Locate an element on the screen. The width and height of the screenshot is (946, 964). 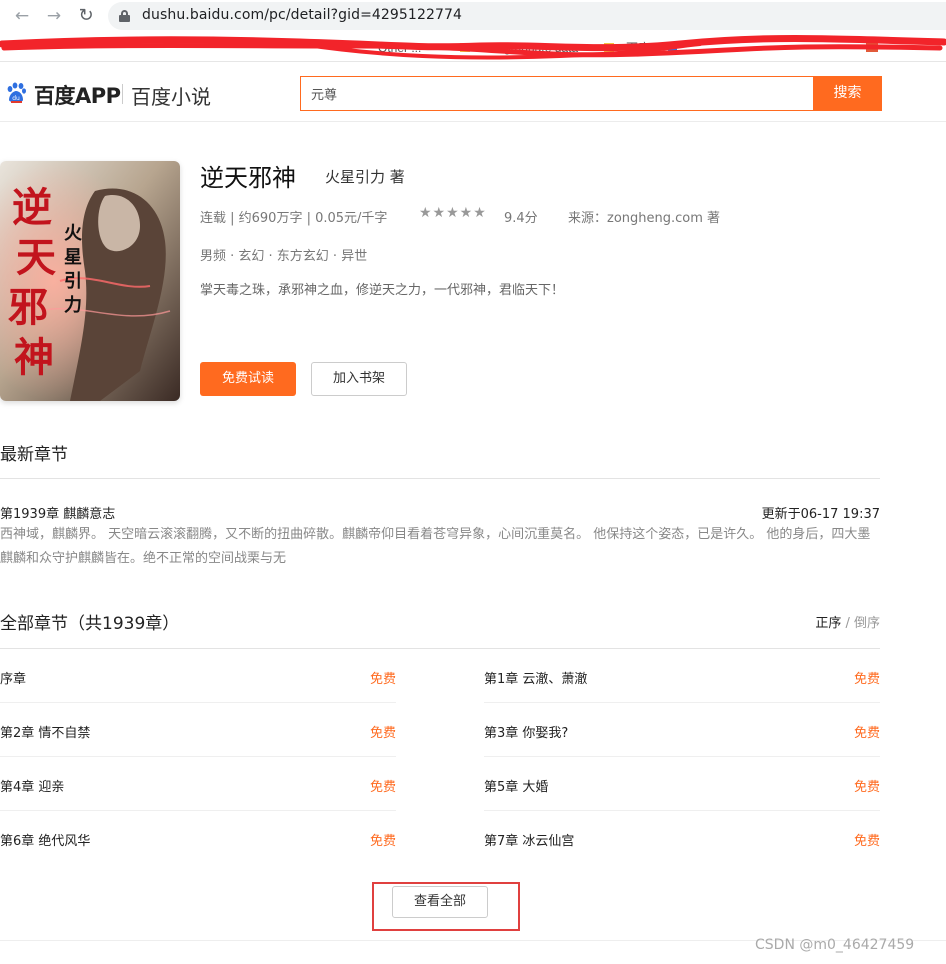
bookmarks-redaction-scribble: Other ... Postgraduate data 百度 is located at coordinates (473, 47).